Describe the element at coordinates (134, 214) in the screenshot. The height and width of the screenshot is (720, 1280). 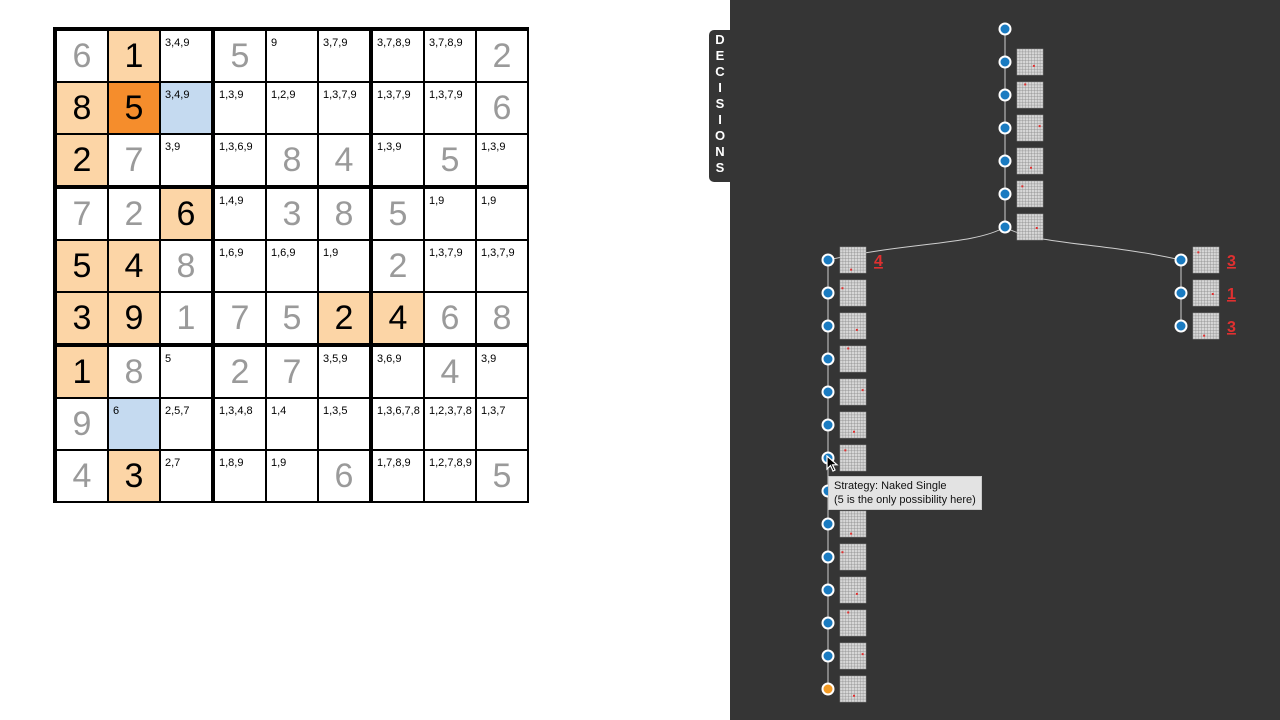
I see `cell-r4c2: 2` at that location.